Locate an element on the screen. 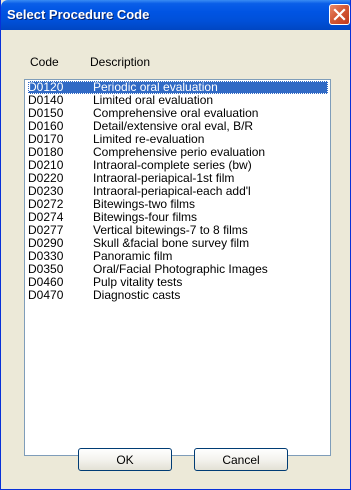  list-item-description: Diagnostic casts is located at coordinates (137, 295).